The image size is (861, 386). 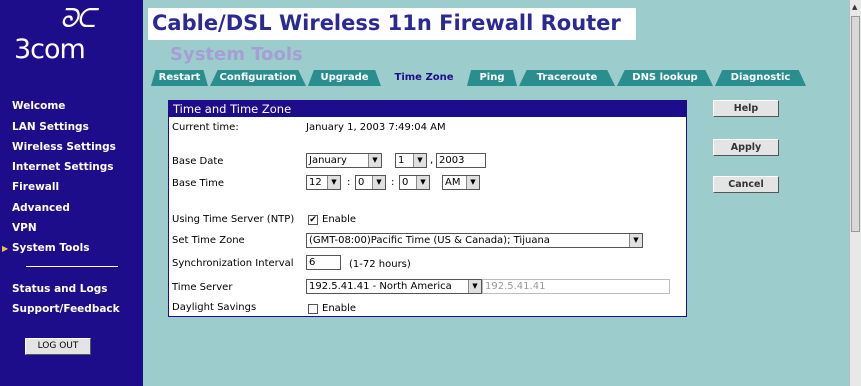 I want to click on time-server-label: Time Server, so click(x=202, y=287).